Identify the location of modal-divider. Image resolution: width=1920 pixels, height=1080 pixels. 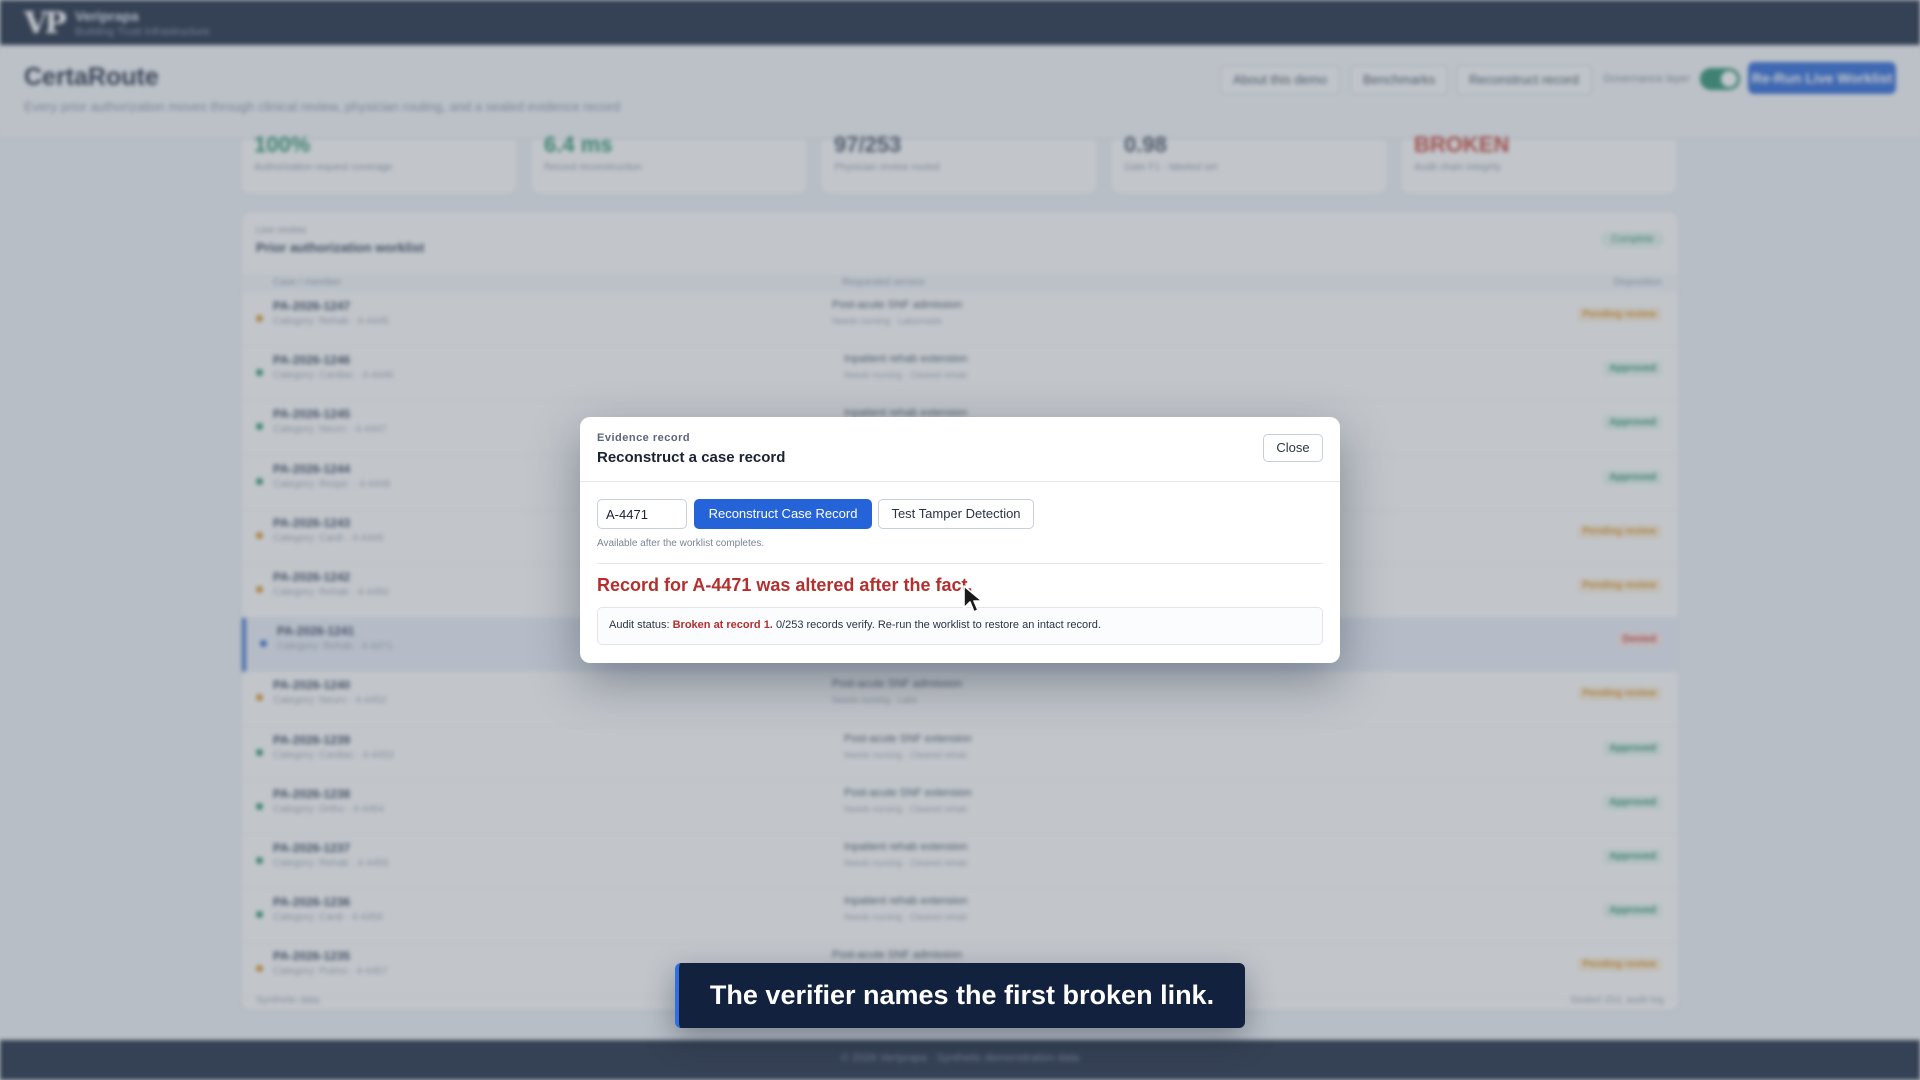
(960, 481).